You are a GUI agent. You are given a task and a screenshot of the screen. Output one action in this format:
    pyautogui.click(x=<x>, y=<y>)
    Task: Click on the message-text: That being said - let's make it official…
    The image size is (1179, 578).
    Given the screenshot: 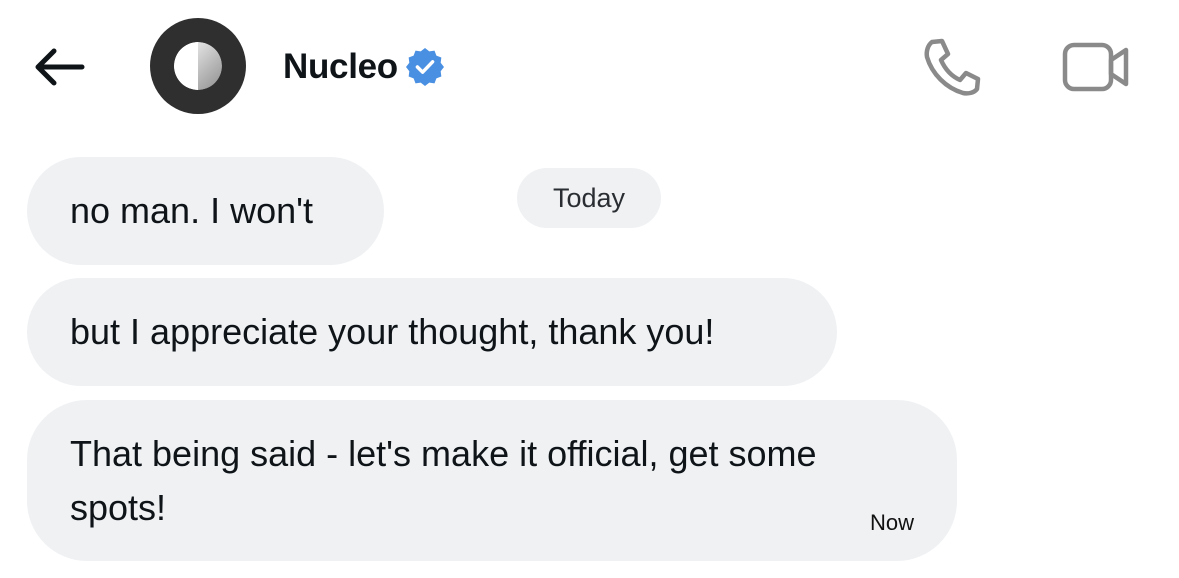 What is the action you would take?
    pyautogui.click(x=443, y=480)
    